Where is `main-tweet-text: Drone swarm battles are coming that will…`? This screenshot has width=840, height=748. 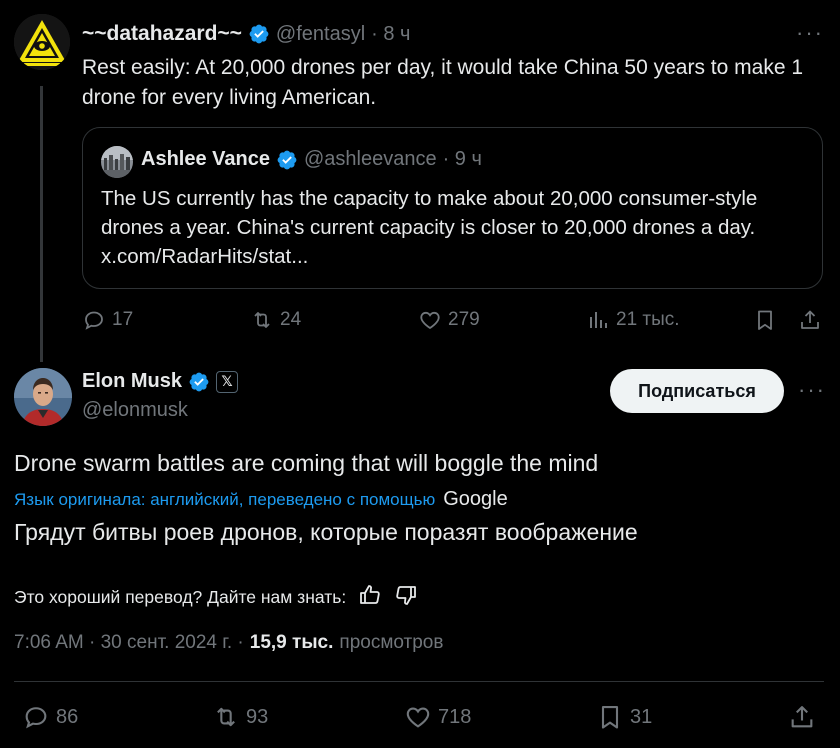
main-tweet-text: Drone swarm battles are coming that will… is located at coordinates (306, 463).